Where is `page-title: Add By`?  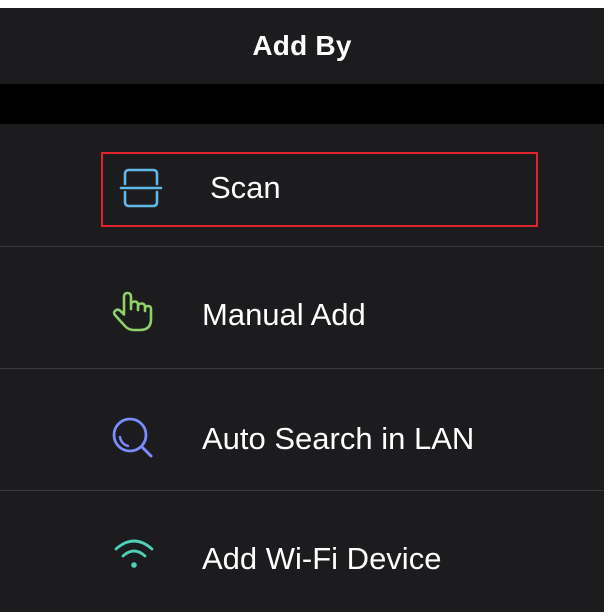
page-title: Add By is located at coordinates (302, 45).